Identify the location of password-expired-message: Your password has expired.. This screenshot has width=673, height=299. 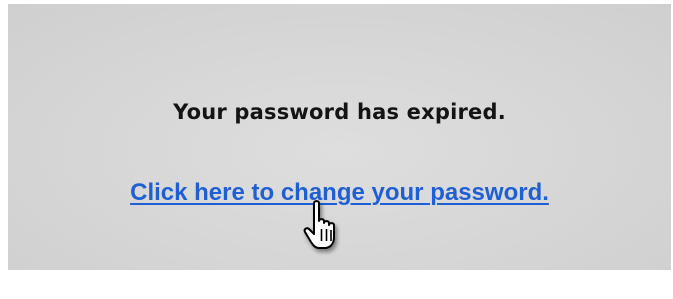
(339, 112).